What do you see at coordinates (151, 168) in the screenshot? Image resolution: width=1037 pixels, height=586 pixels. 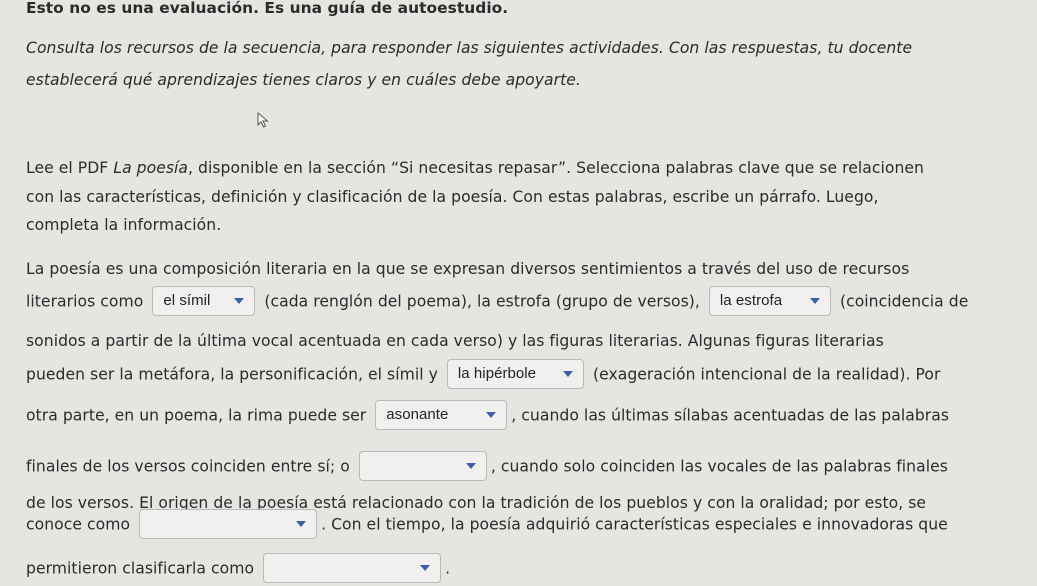 I see `pdf-title: La poesía` at bounding box center [151, 168].